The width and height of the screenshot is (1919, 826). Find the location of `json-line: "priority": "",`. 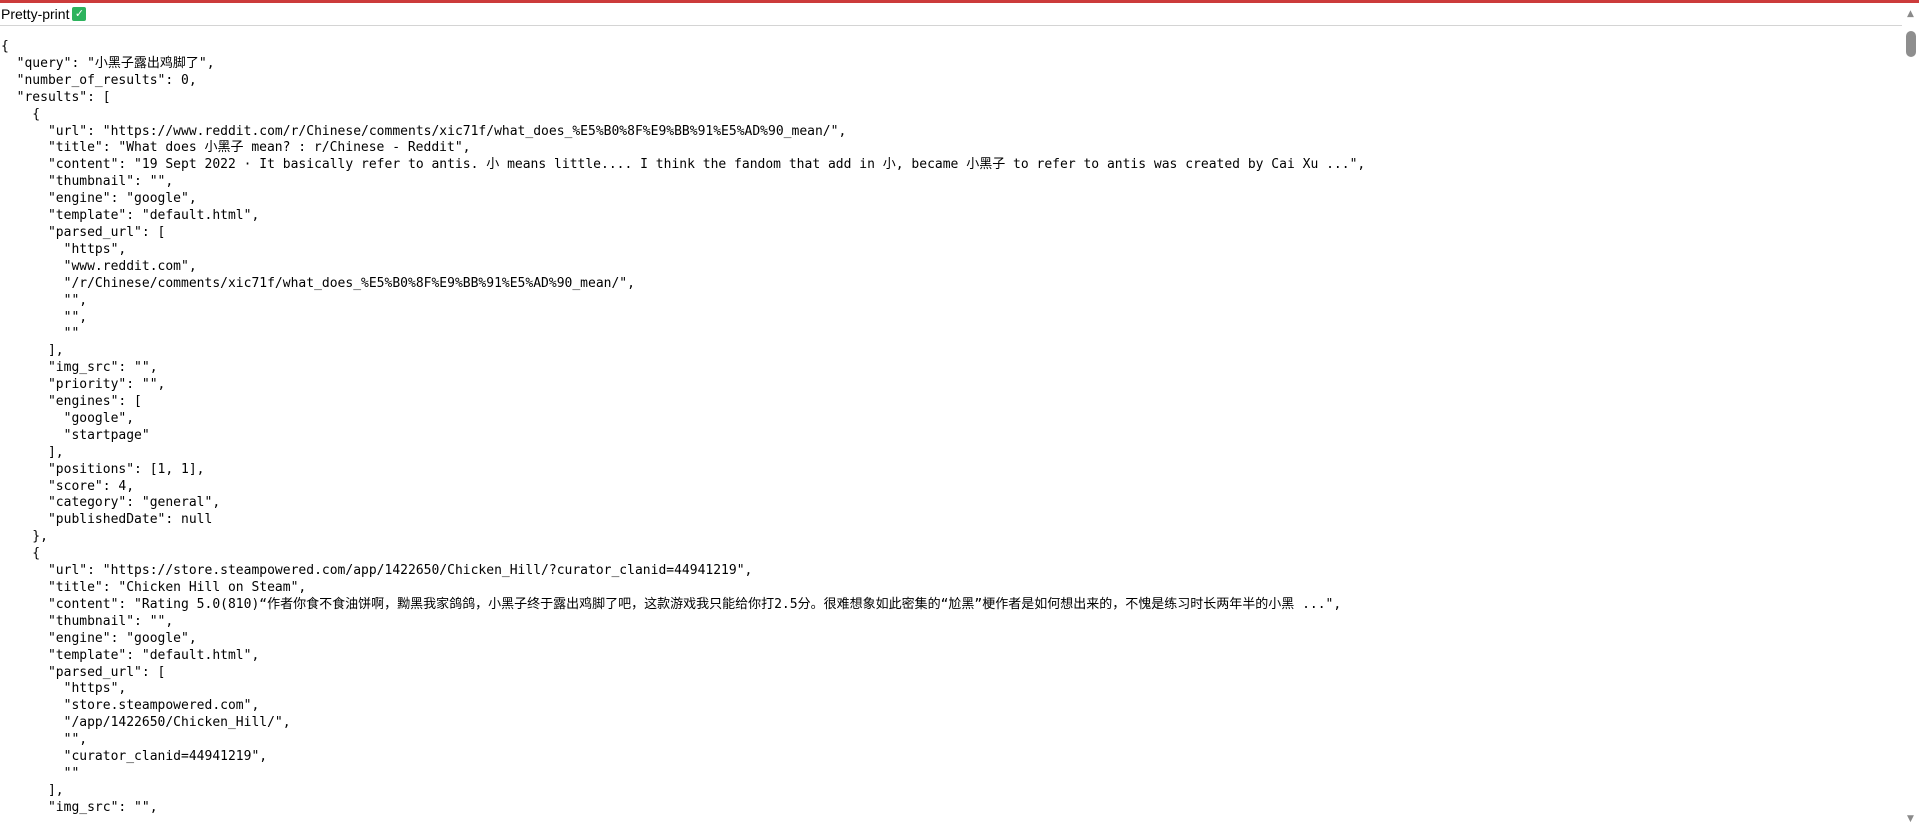

json-line: "priority": "", is located at coordinates (83, 385).